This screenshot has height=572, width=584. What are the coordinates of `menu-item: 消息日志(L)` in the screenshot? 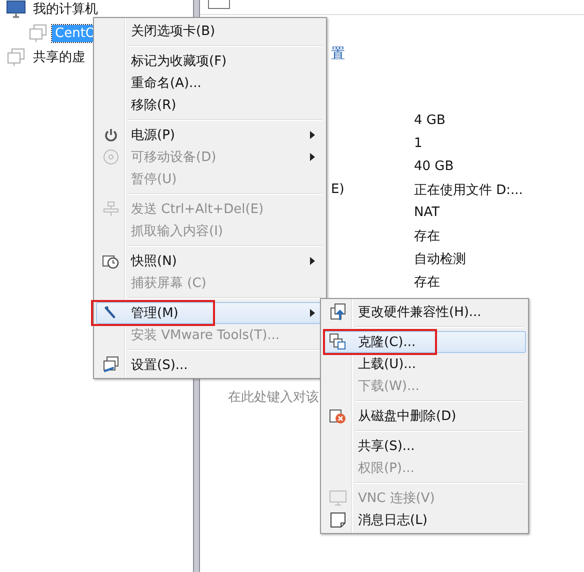 It's located at (424, 520).